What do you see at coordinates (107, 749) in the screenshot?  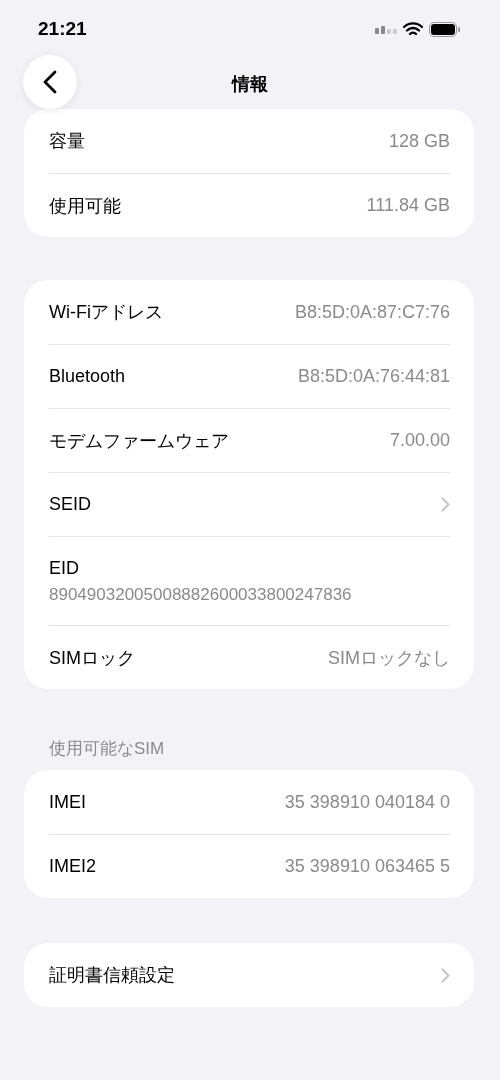 I see `section-header: 使用可能なSIM` at bounding box center [107, 749].